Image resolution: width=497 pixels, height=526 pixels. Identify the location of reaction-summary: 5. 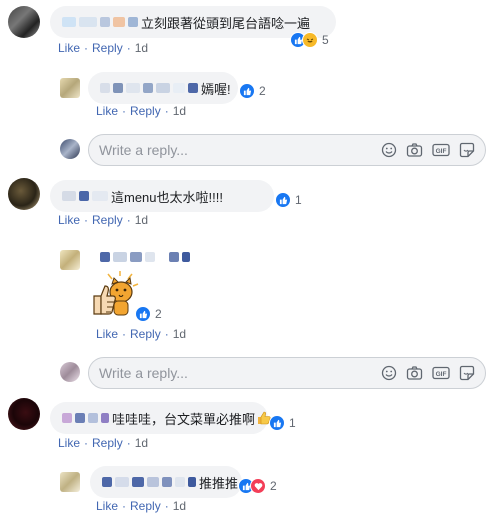
(309, 40).